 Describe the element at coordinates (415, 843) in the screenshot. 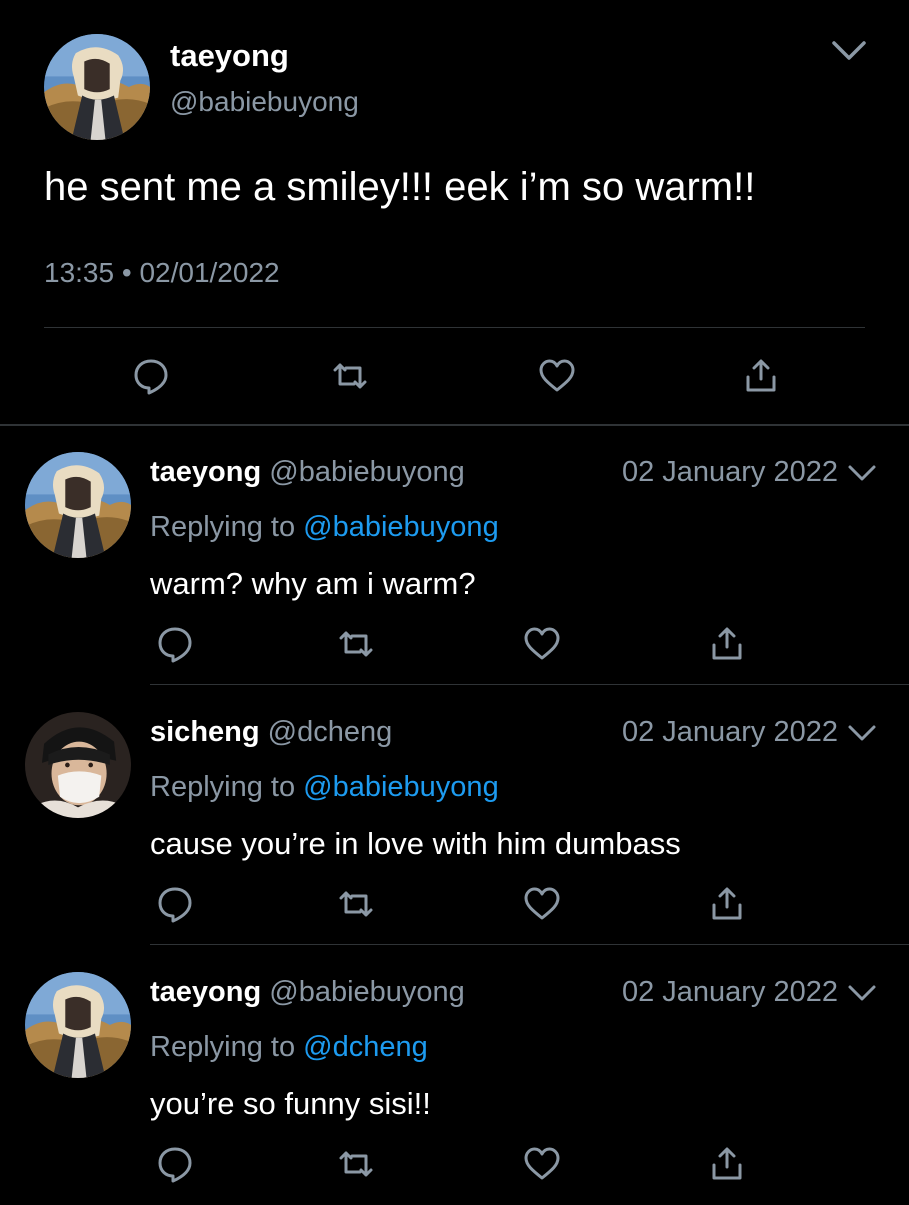

I see `tweet-text: cause you’re in love with him dumbass` at that location.